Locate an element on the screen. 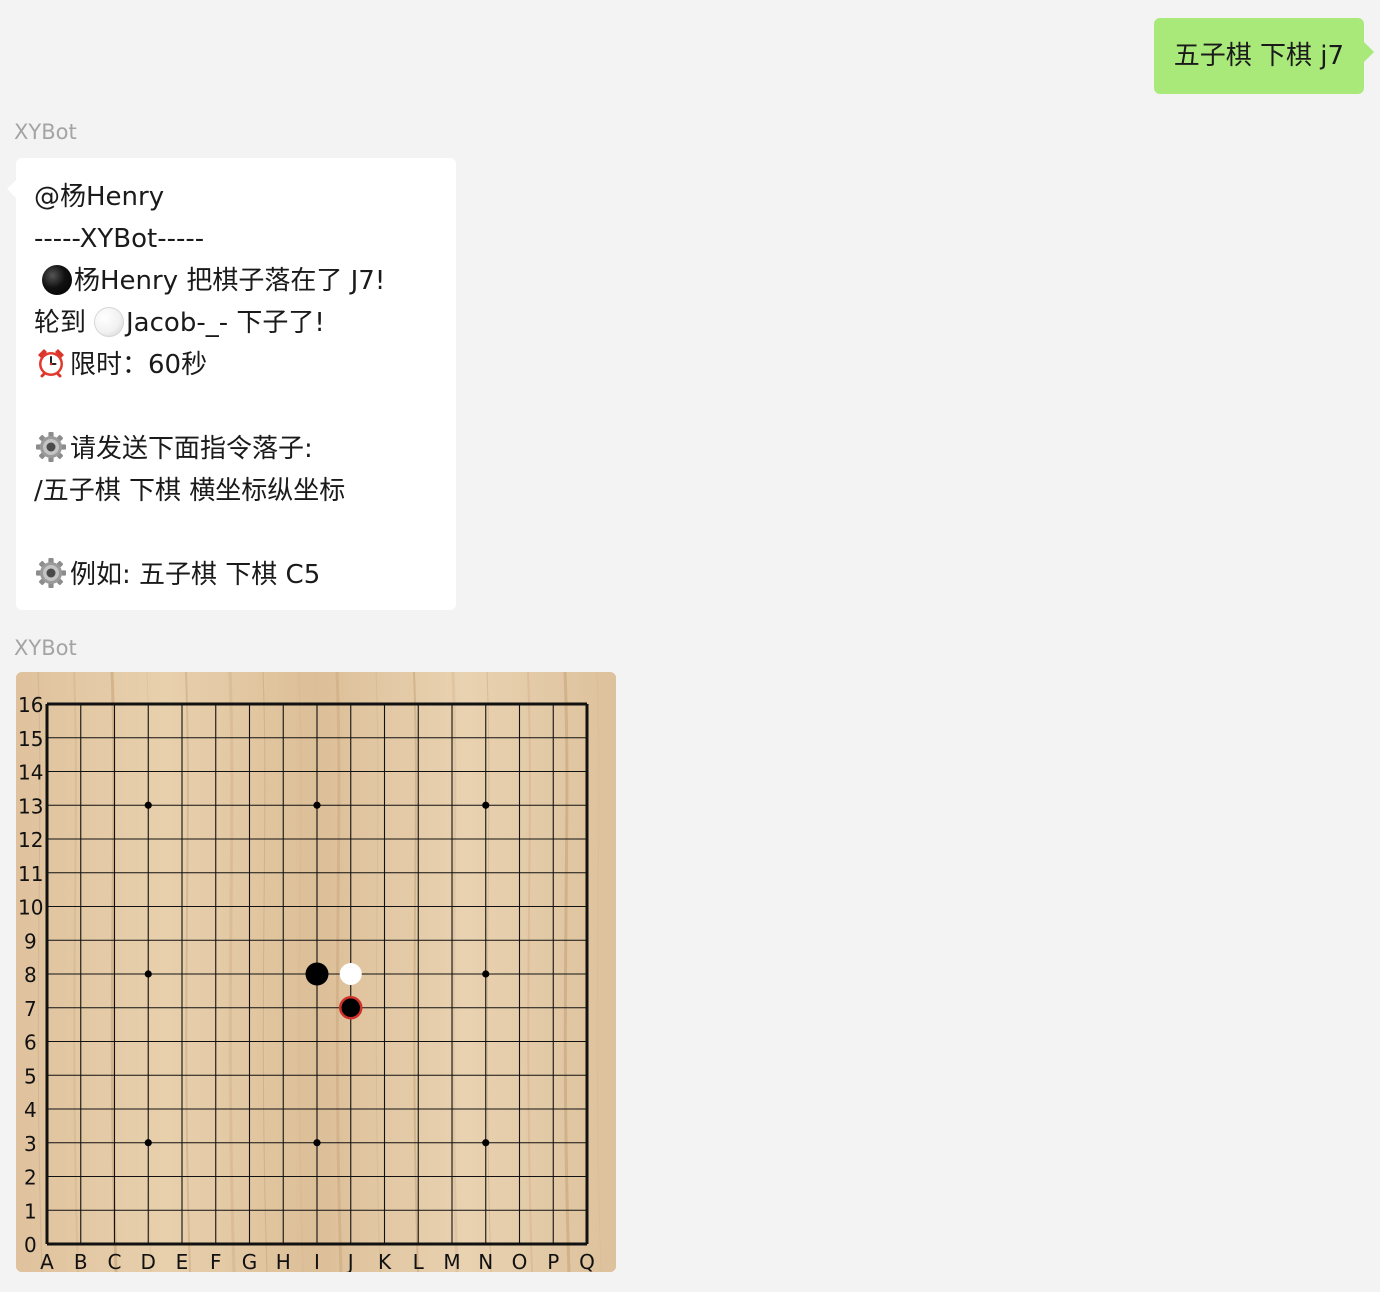 Image resolution: width=1380 pixels, height=1292 pixels. row-label: 16 is located at coordinates (30, 705).